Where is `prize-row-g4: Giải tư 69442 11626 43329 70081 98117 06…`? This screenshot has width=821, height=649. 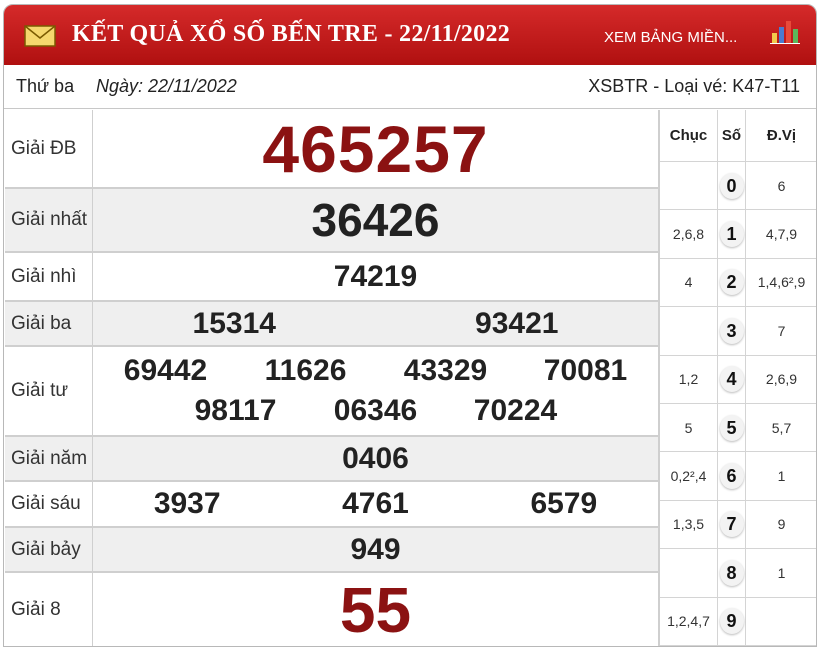
prize-row-g4: Giải tư 69442 11626 43329 70081 98117 06… is located at coordinates (331, 392).